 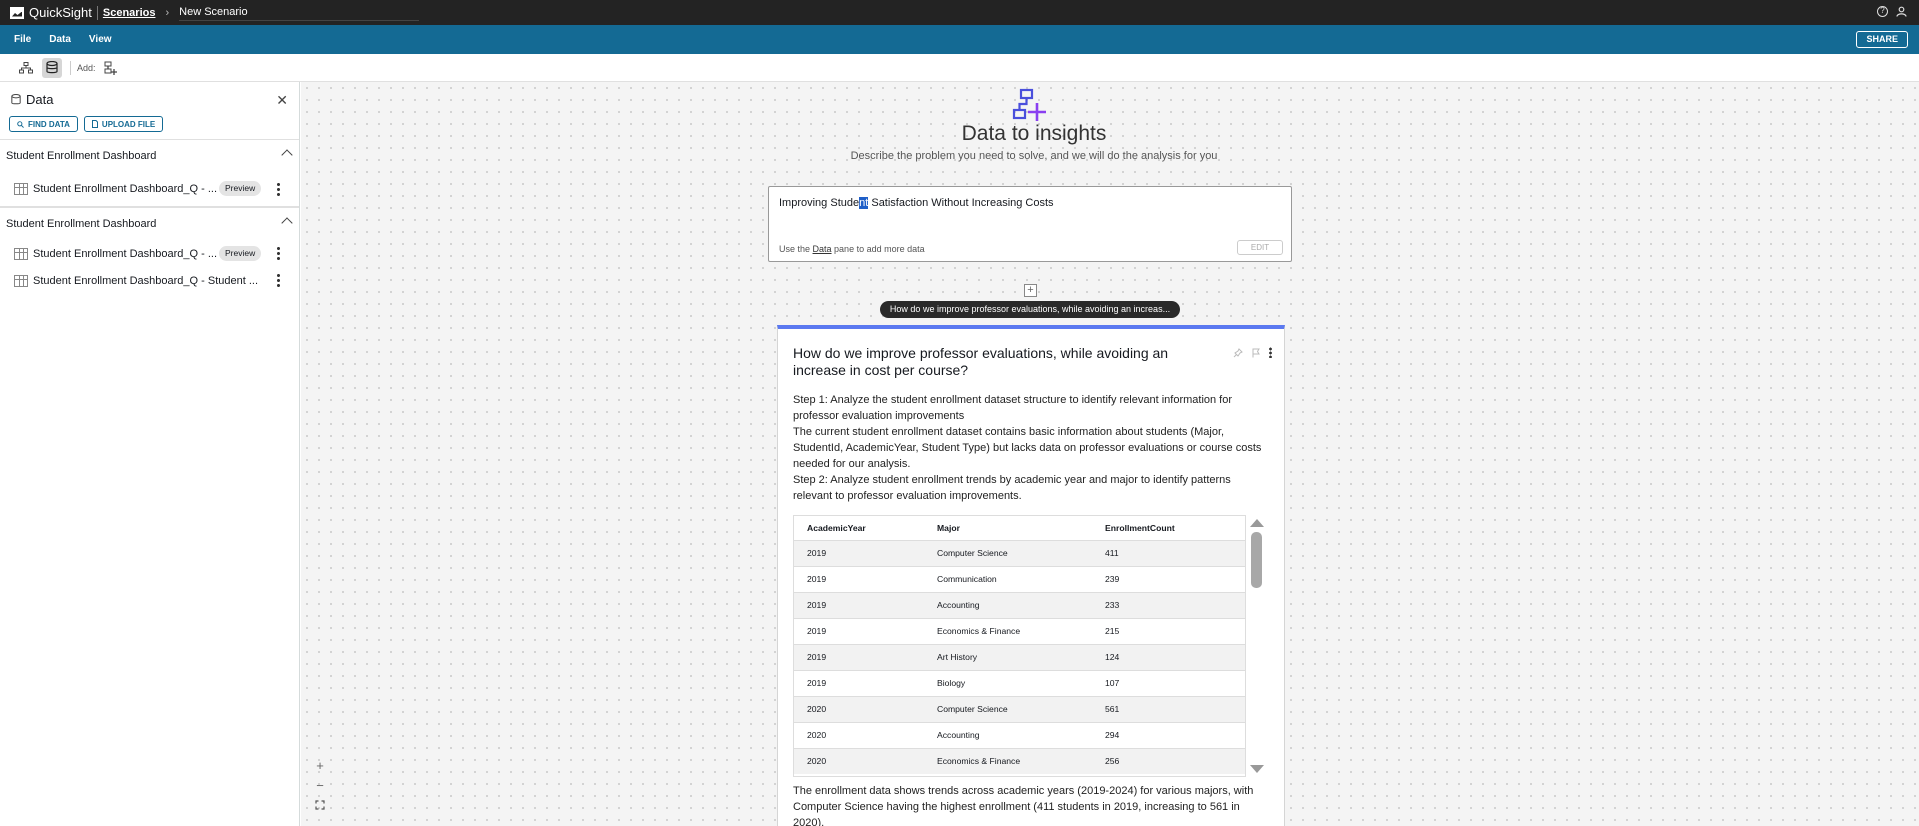 What do you see at coordinates (1257, 646) in the screenshot?
I see `table-scrollbar` at bounding box center [1257, 646].